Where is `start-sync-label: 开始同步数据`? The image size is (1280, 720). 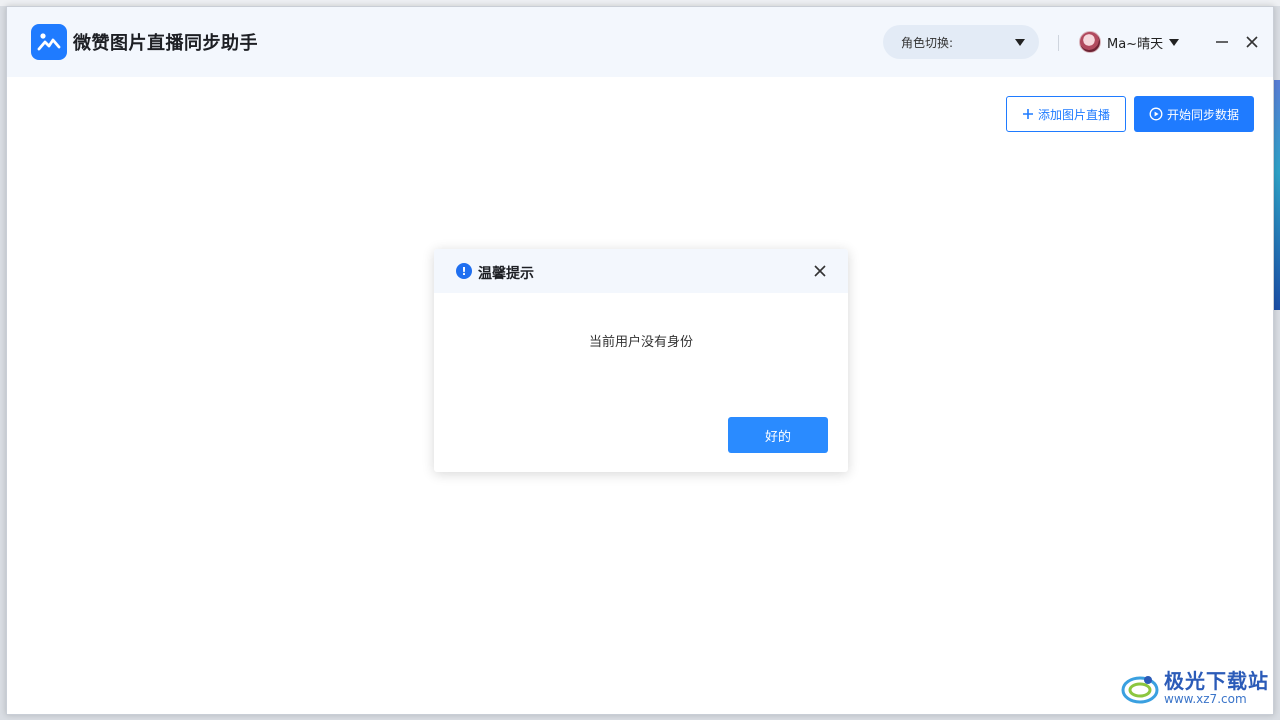
start-sync-label: 开始同步数据 is located at coordinates (1202, 114).